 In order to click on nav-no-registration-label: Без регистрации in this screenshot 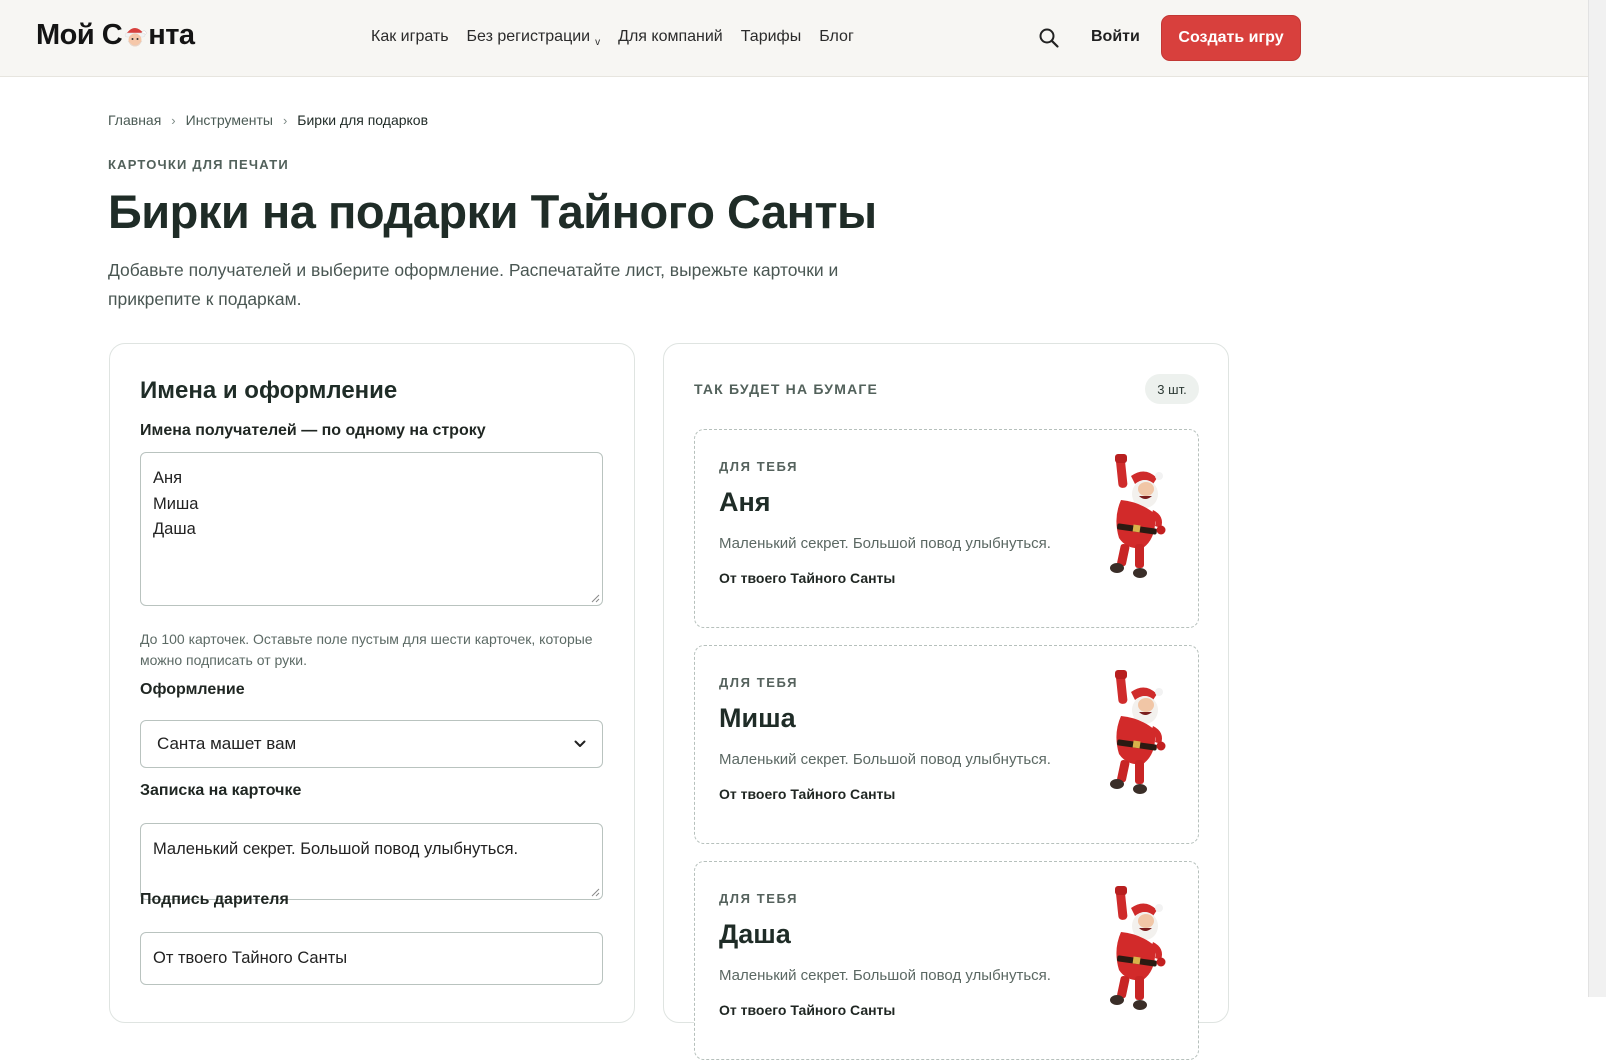, I will do `click(528, 36)`.